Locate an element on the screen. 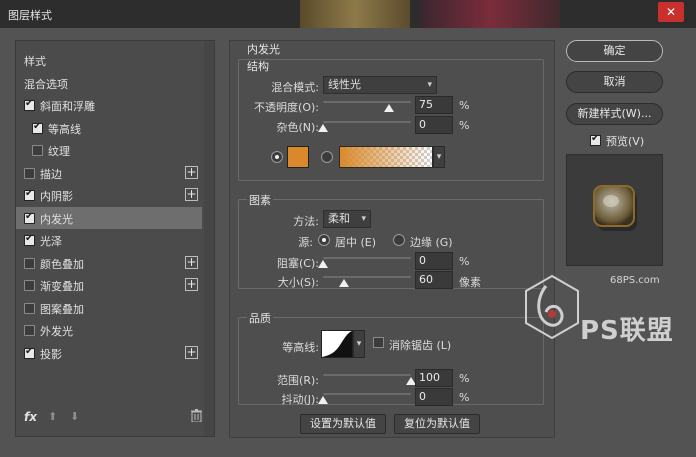 The image size is (696, 457). watermark-logo-icon is located at coordinates (552, 307).